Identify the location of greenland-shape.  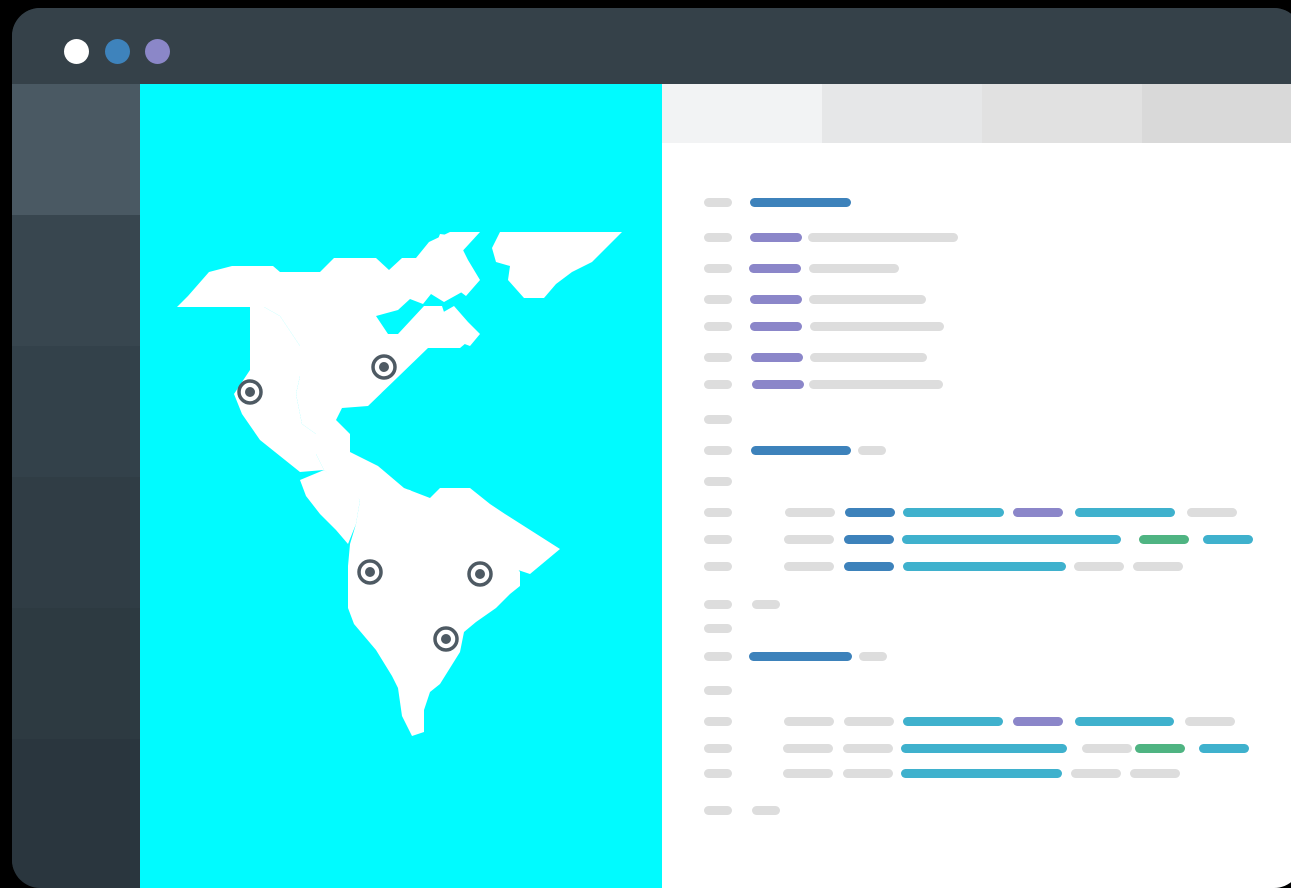
(557, 265).